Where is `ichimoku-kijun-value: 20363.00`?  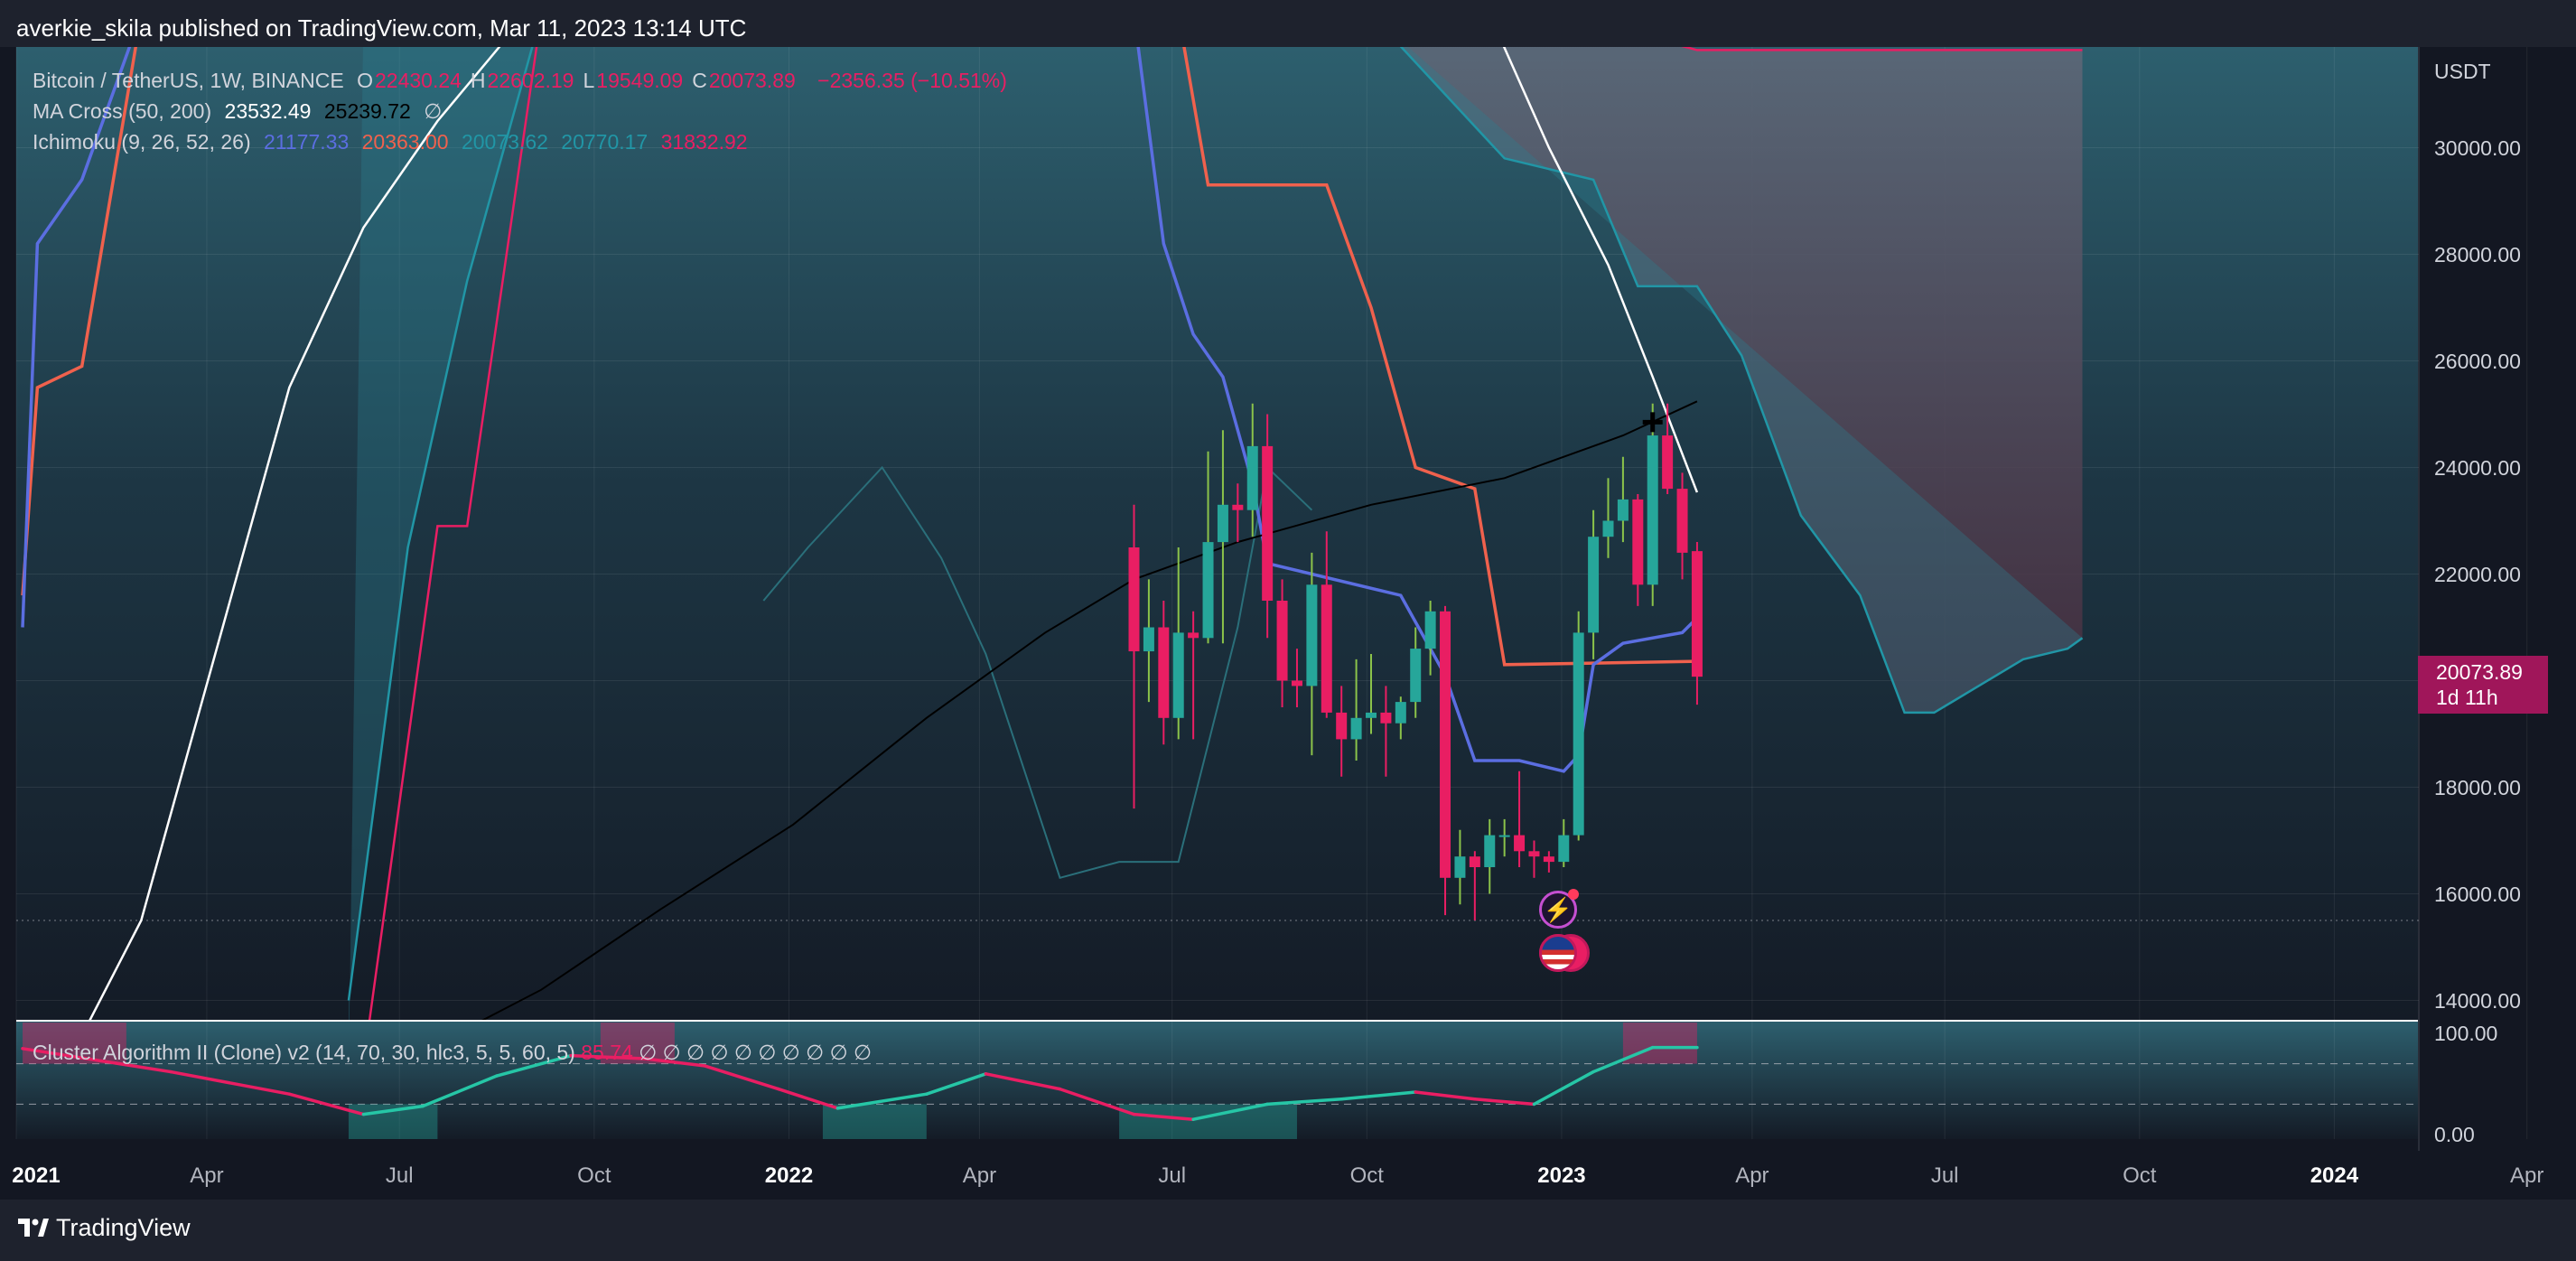 ichimoku-kijun-value: 20363.00 is located at coordinates (405, 142).